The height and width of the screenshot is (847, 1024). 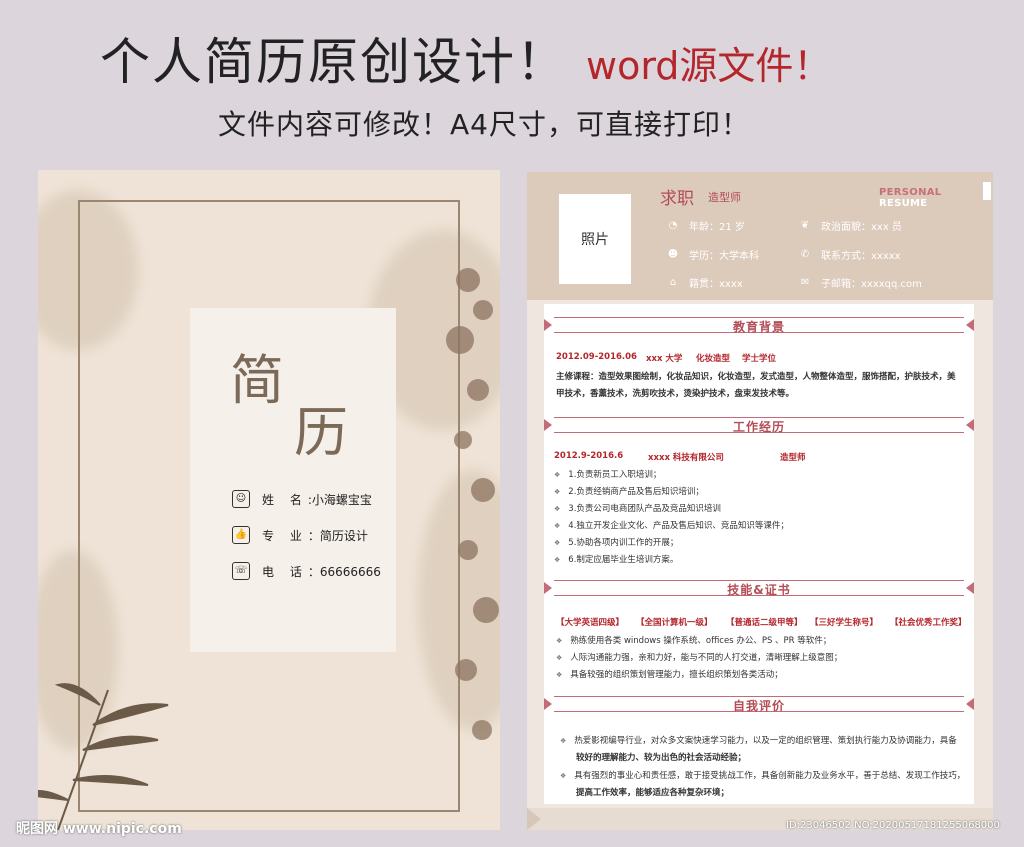 I want to click on cover-info-phone: ☏ 电 话 ：66666666, so click(x=306, y=571).